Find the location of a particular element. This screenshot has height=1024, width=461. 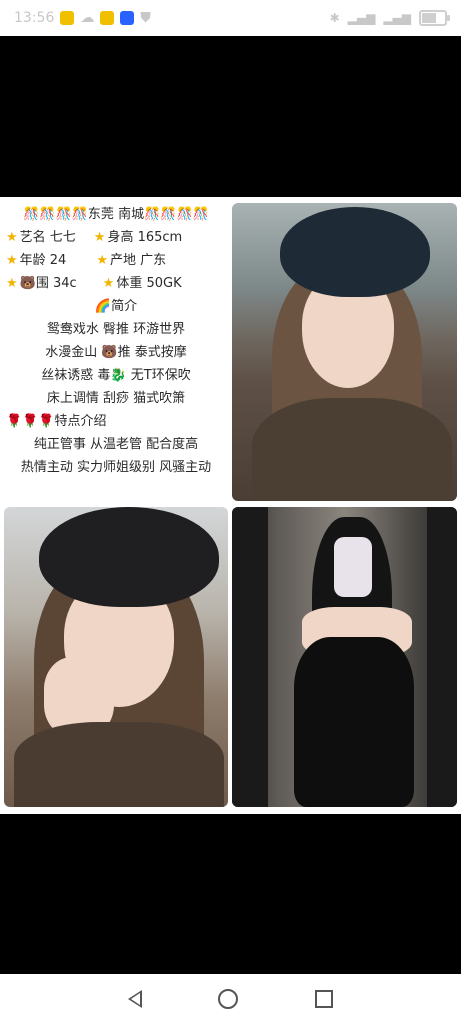

system-nav-bar is located at coordinates (230, 999).